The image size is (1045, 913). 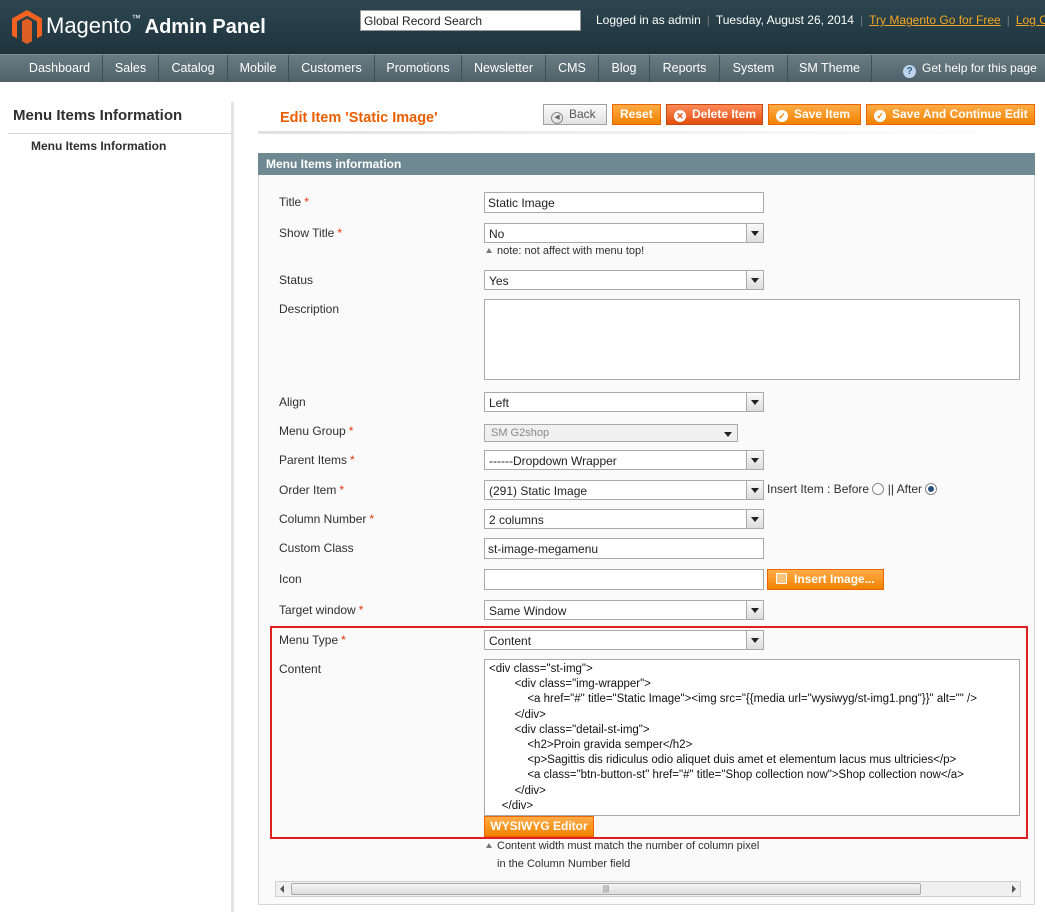 I want to click on nav-item-blog: Blog, so click(x=624, y=68).